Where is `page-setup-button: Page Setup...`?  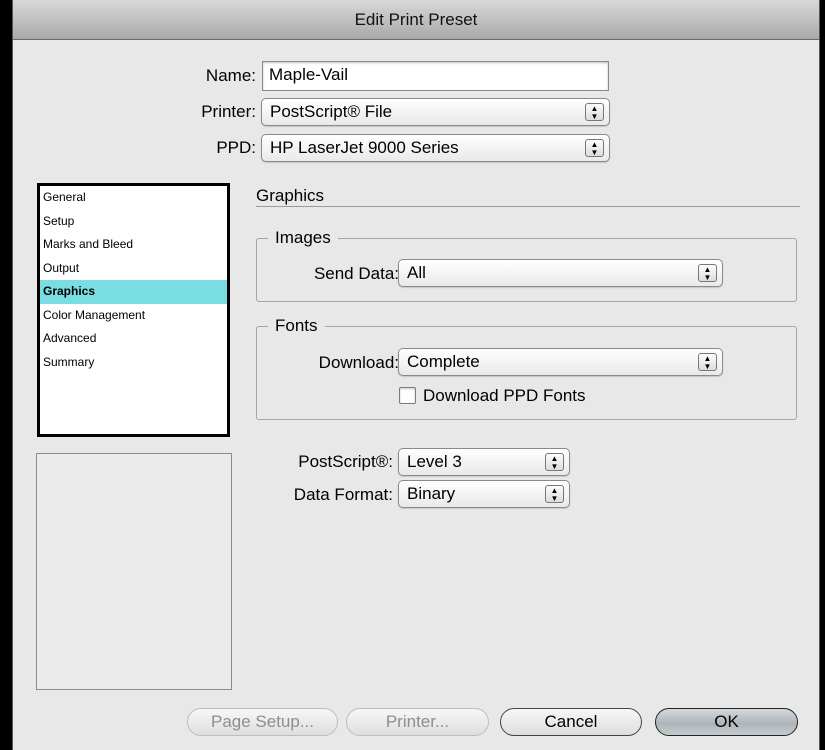 page-setup-button: Page Setup... is located at coordinates (262, 722).